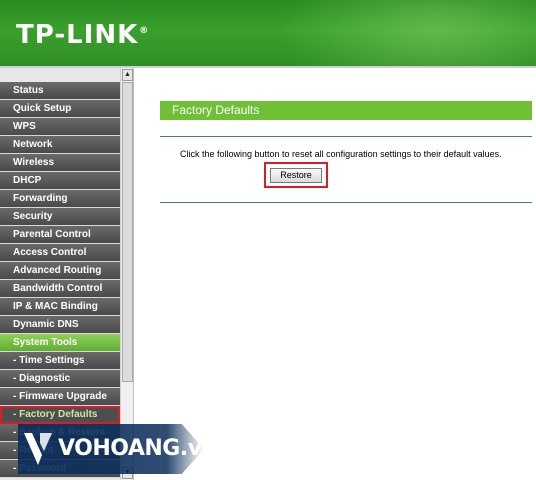 The image size is (536, 480). I want to click on sidebar-item-wps: WPS, so click(60, 127).